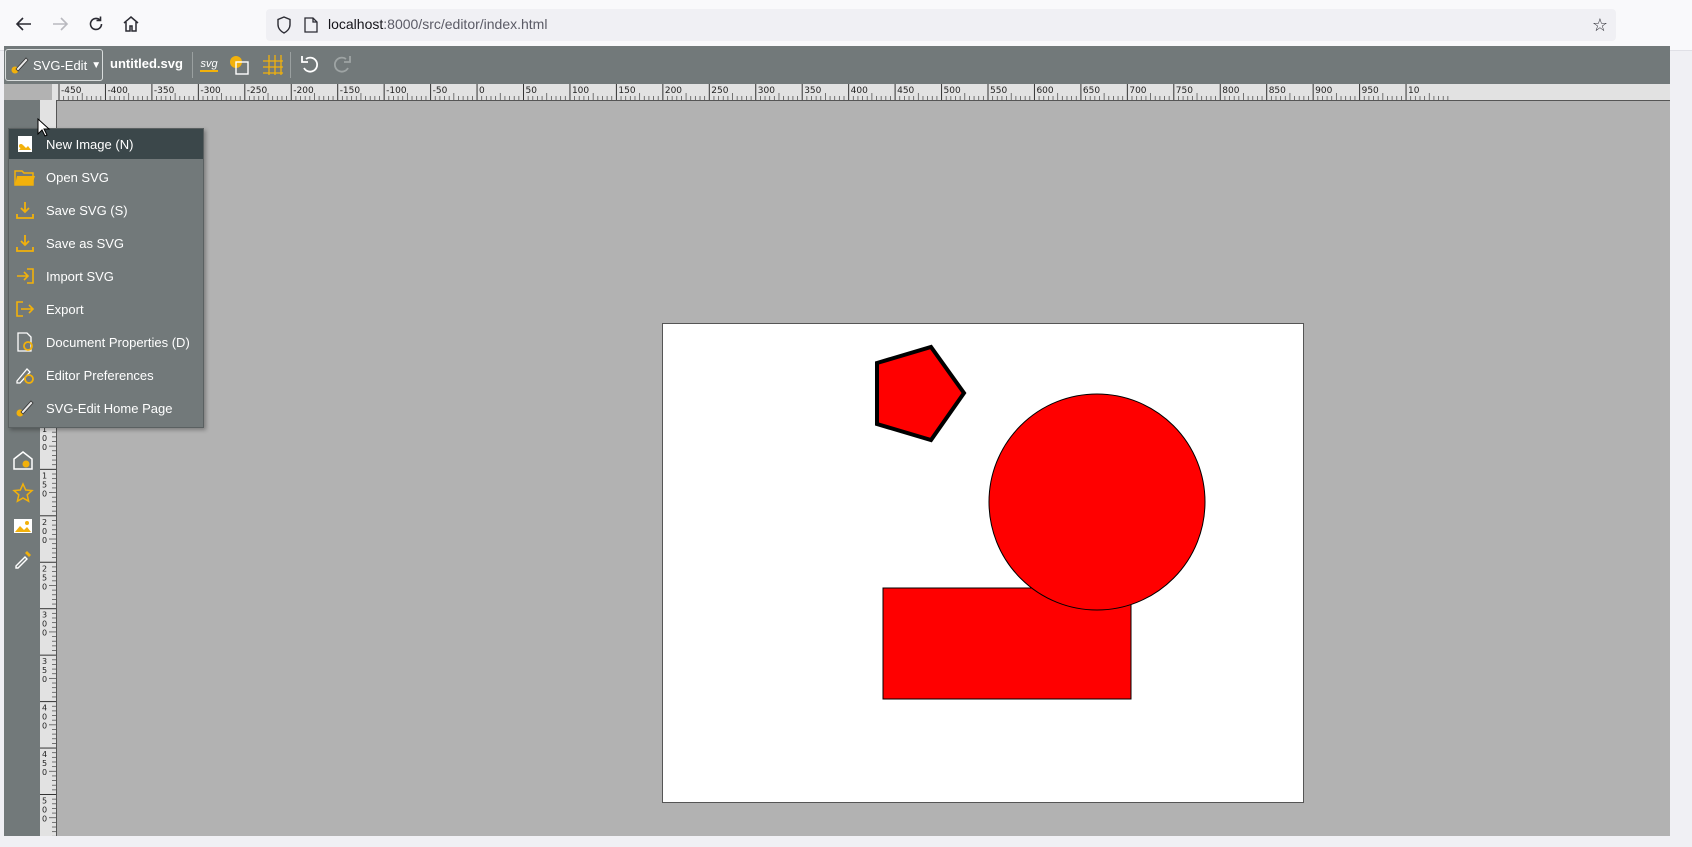 The height and width of the screenshot is (847, 1692). What do you see at coordinates (96, 65) in the screenshot?
I see `chevron-down-icon: ▼` at bounding box center [96, 65].